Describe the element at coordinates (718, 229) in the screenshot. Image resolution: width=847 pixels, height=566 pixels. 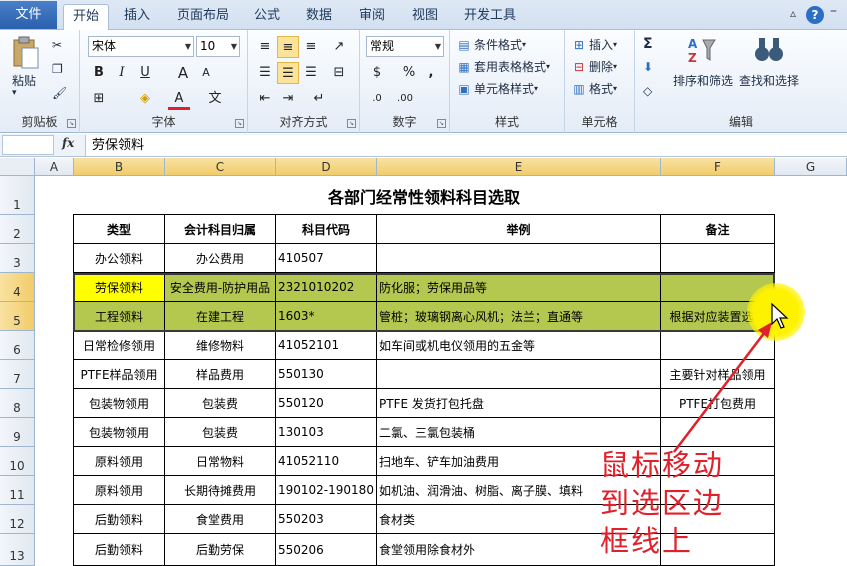
I see `header-remark: 备注` at that location.